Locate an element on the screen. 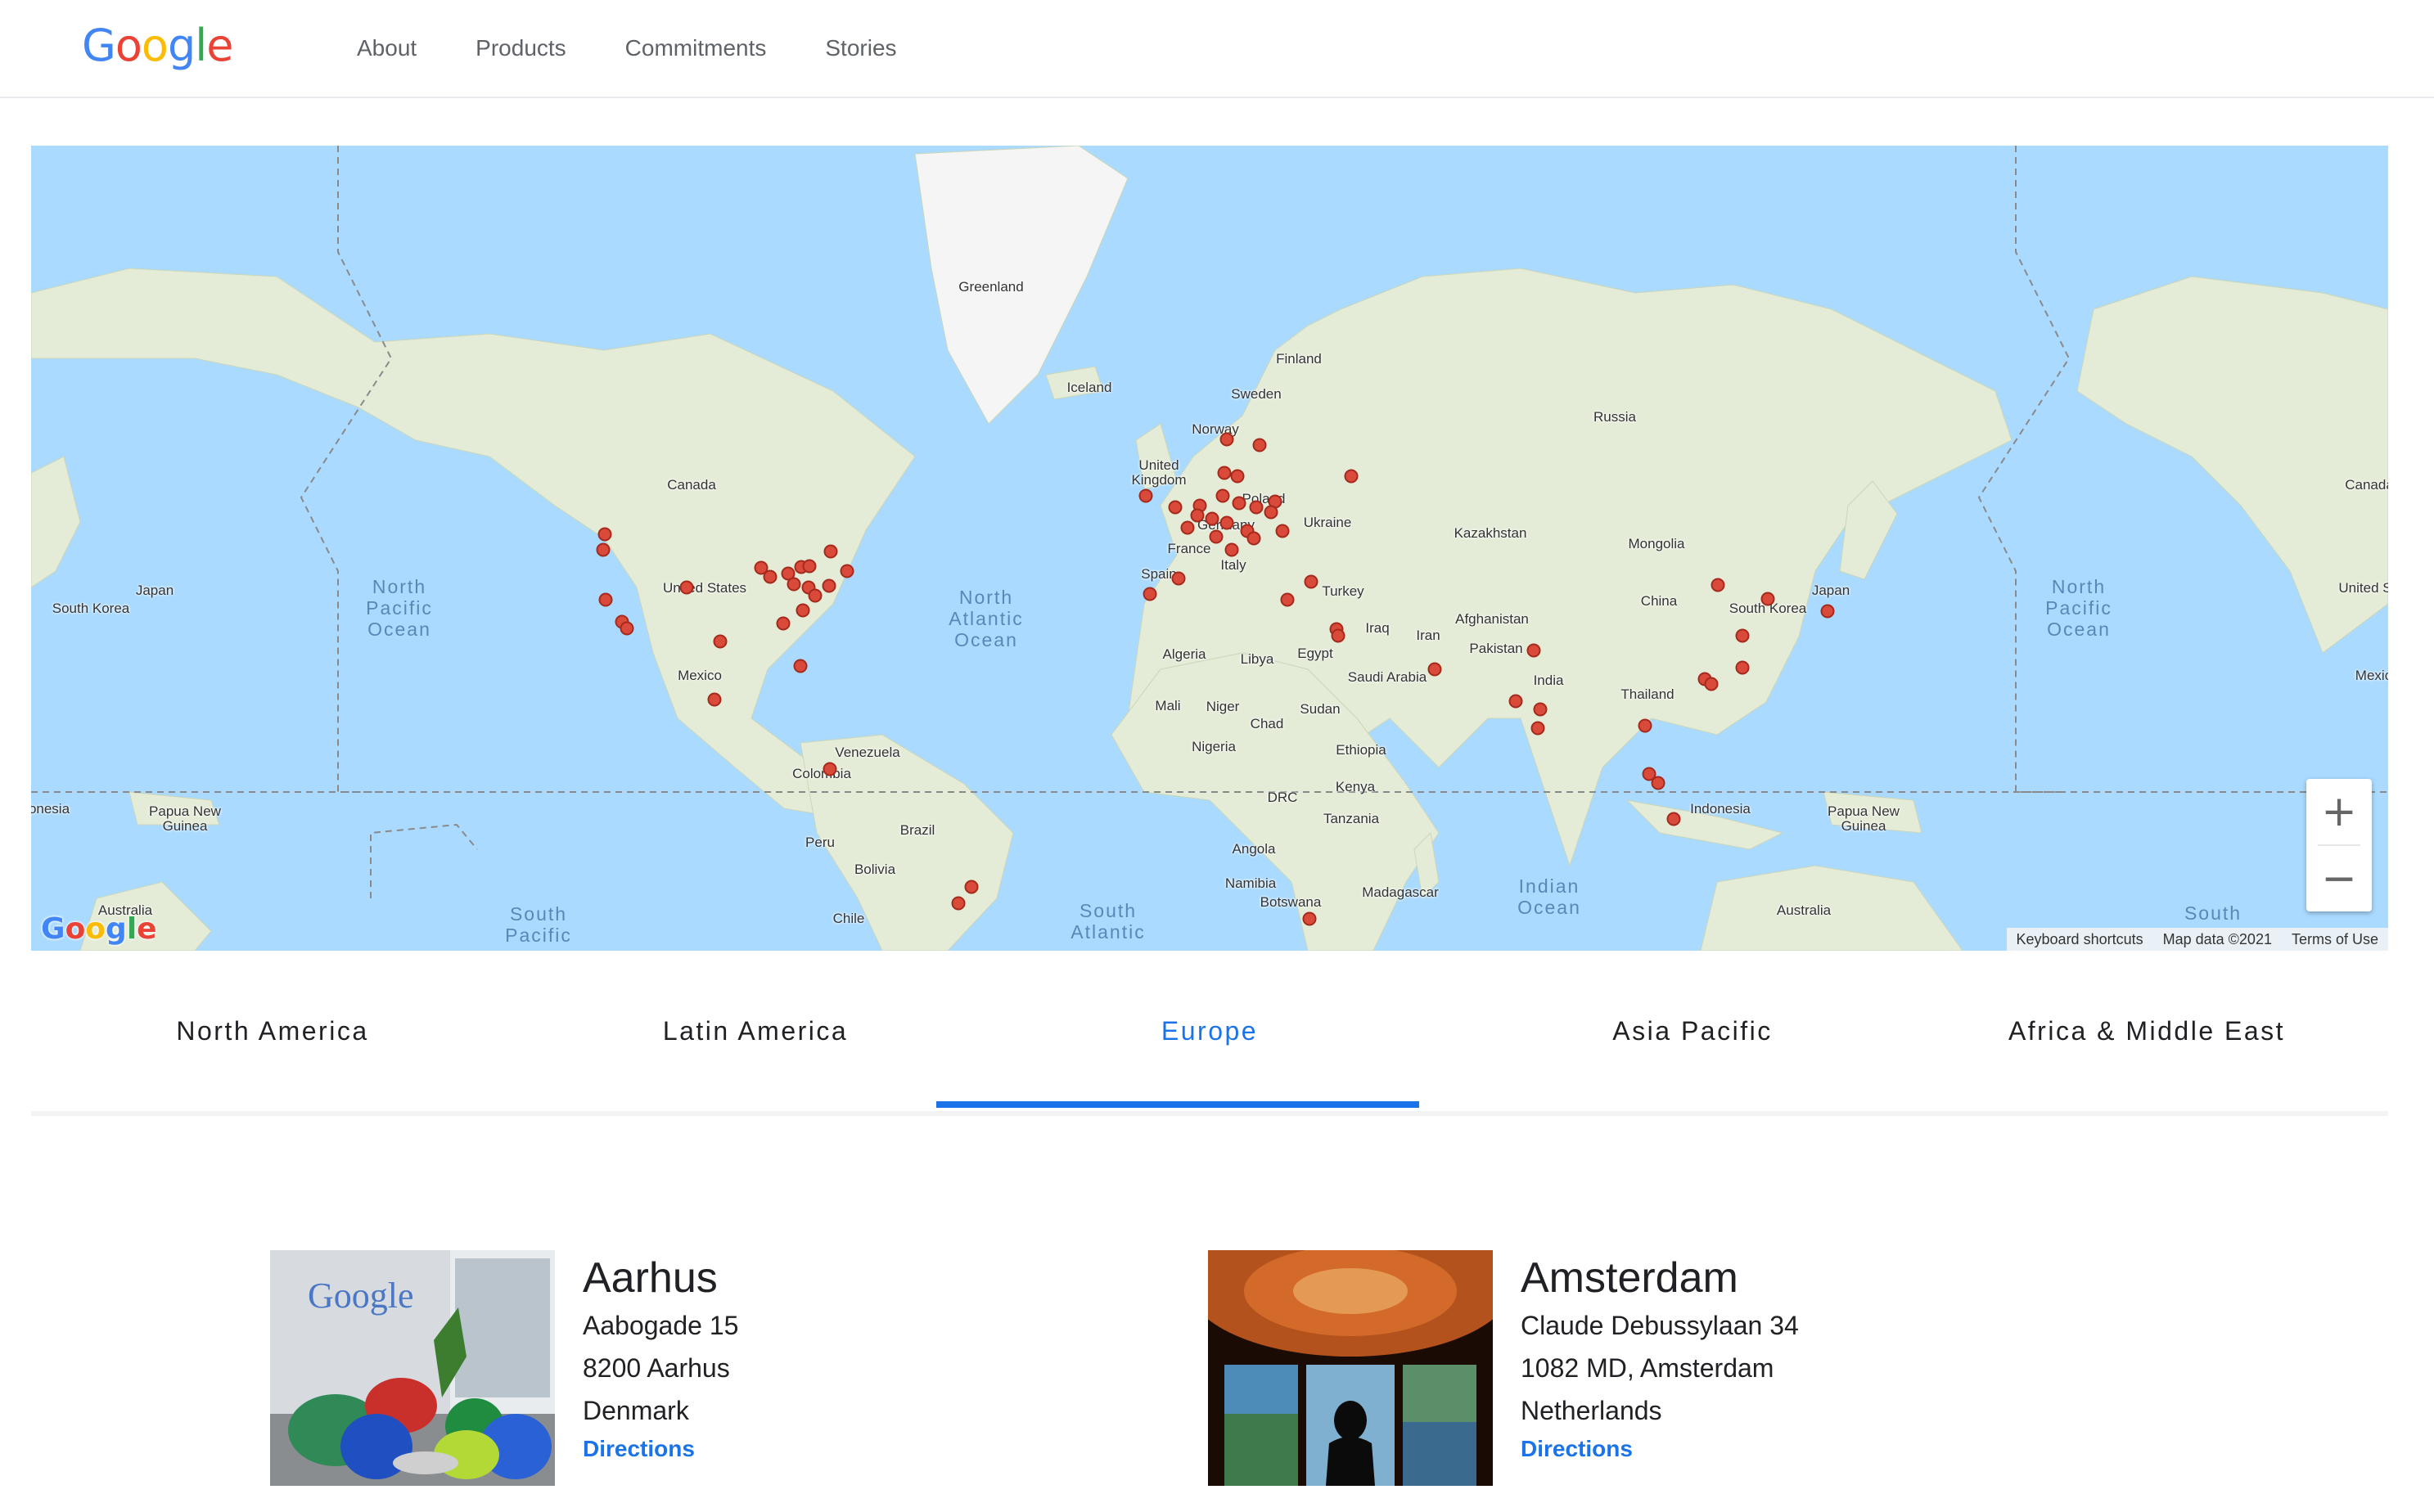 This screenshot has height=1512, width=2434. label-iran: Iran is located at coordinates (1428, 636).